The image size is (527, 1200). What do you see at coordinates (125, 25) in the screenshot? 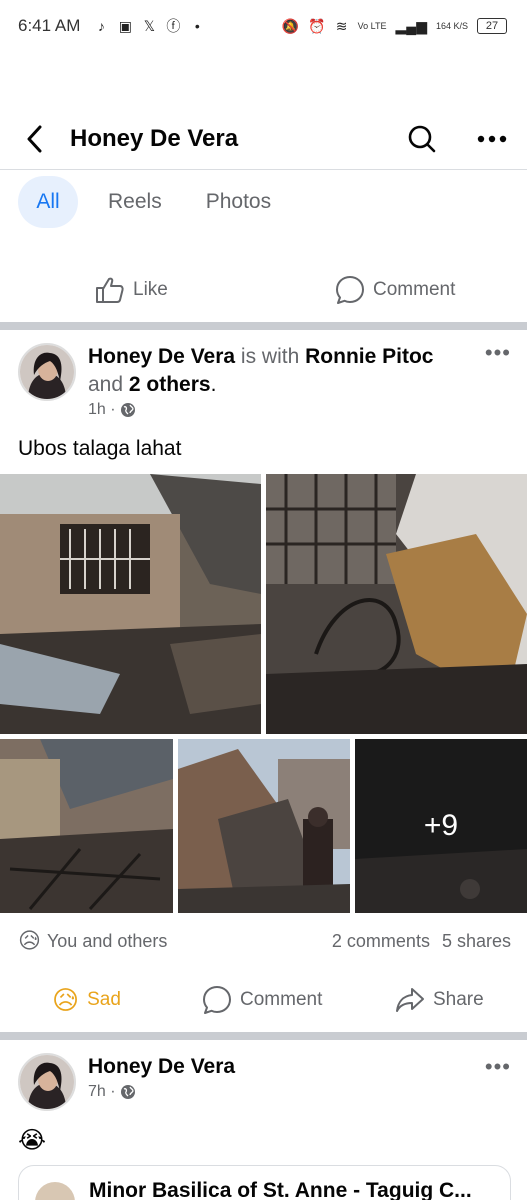
I see `app-icon: ▣` at bounding box center [125, 25].